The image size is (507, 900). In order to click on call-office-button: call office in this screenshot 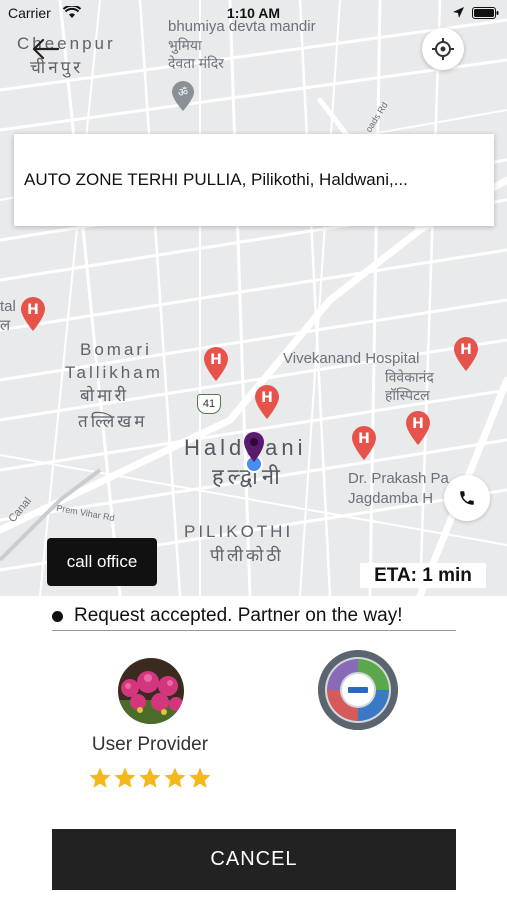, I will do `click(102, 562)`.